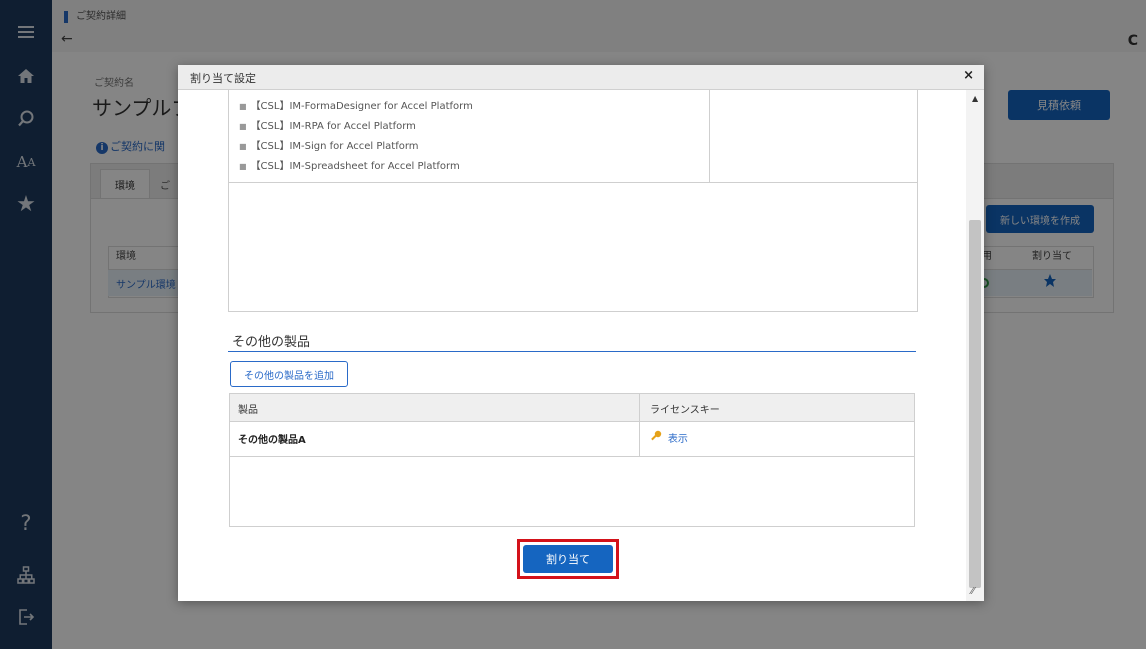 This screenshot has height=649, width=1146. I want to click on column-header-license-key: ライセンスキー, so click(685, 410).